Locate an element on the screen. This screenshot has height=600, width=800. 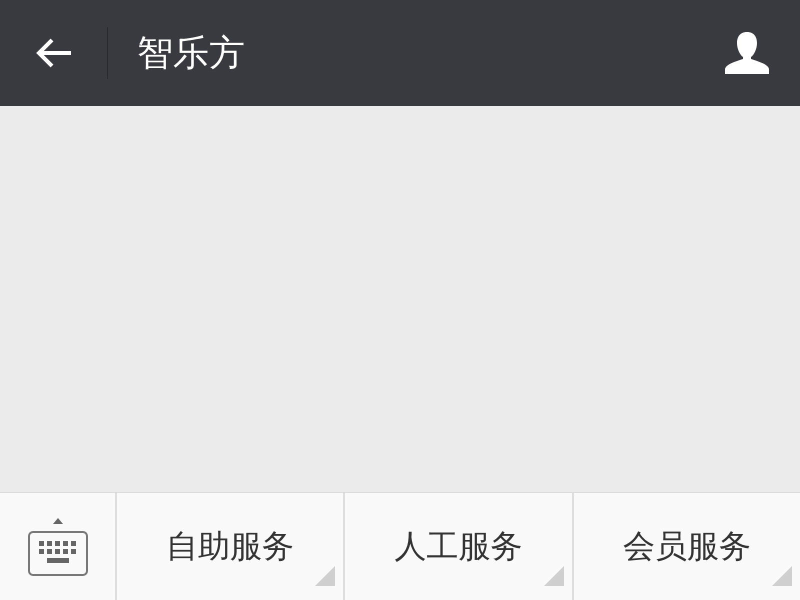
keyboard-icon is located at coordinates (58, 547).